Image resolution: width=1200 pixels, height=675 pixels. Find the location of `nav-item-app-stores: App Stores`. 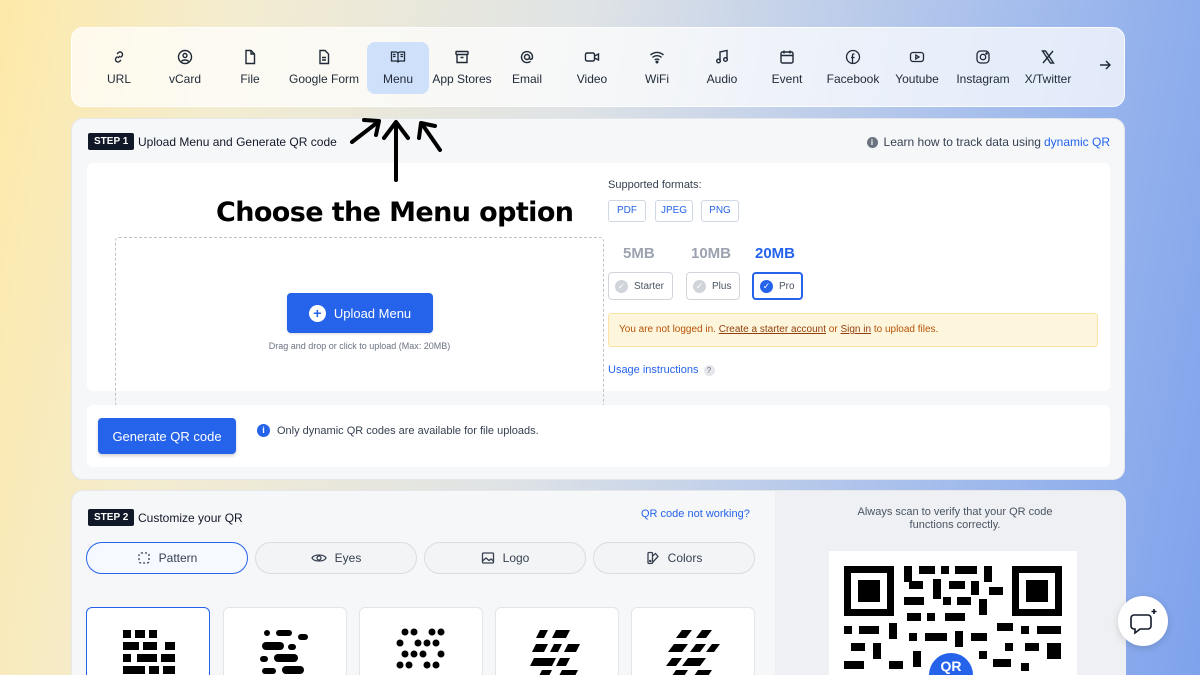

nav-item-app-stores: App Stores is located at coordinates (462, 68).